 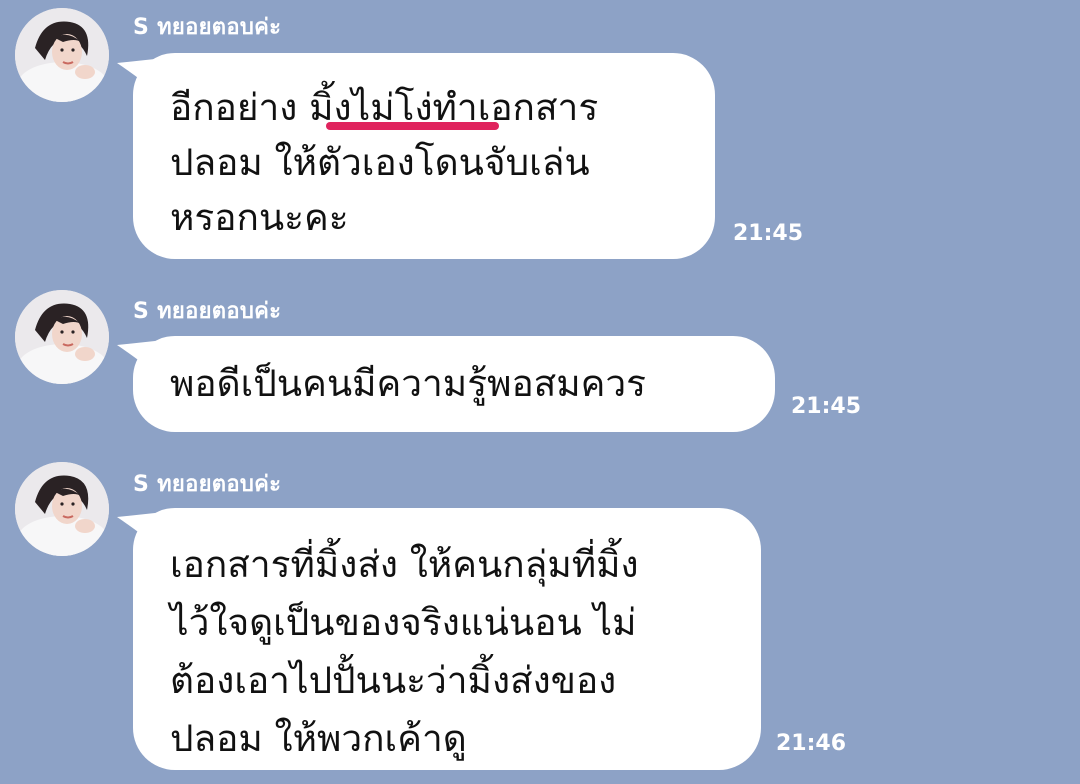 What do you see at coordinates (412, 126) in the screenshot?
I see `highlight-underline` at bounding box center [412, 126].